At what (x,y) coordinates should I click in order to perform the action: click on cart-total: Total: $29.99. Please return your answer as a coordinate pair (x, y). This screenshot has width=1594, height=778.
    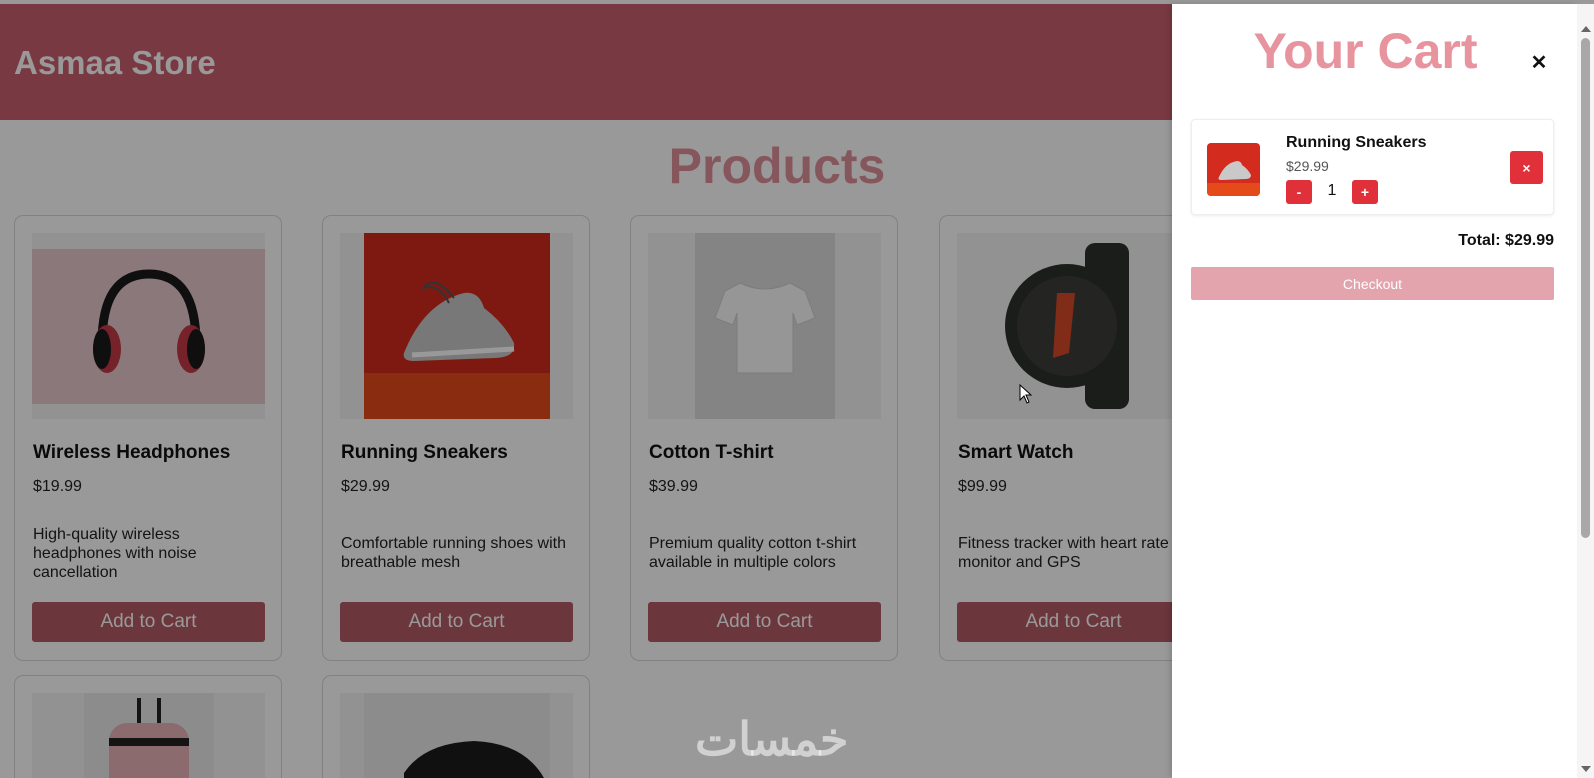
    Looking at the image, I should click on (1506, 240).